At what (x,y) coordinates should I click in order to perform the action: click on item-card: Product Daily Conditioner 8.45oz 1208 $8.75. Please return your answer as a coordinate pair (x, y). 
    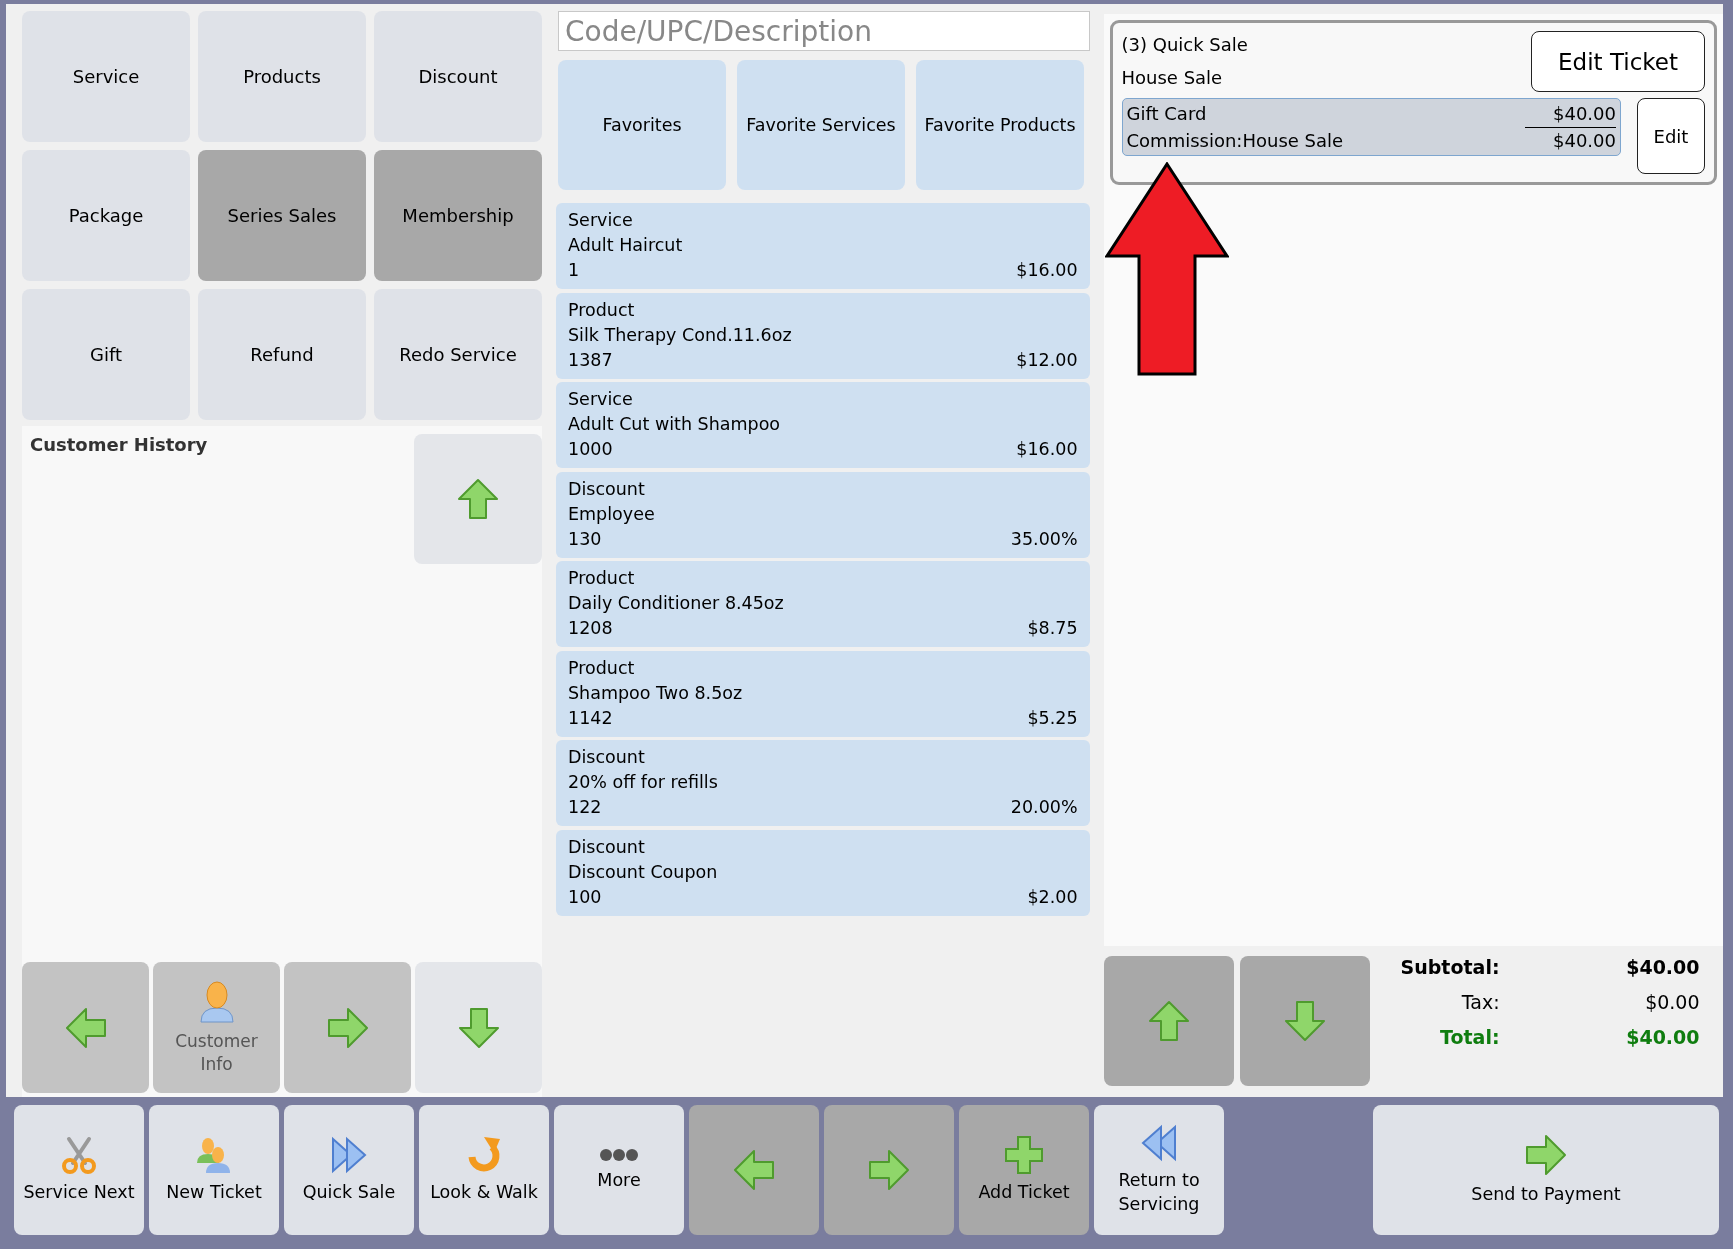
    Looking at the image, I should click on (823, 604).